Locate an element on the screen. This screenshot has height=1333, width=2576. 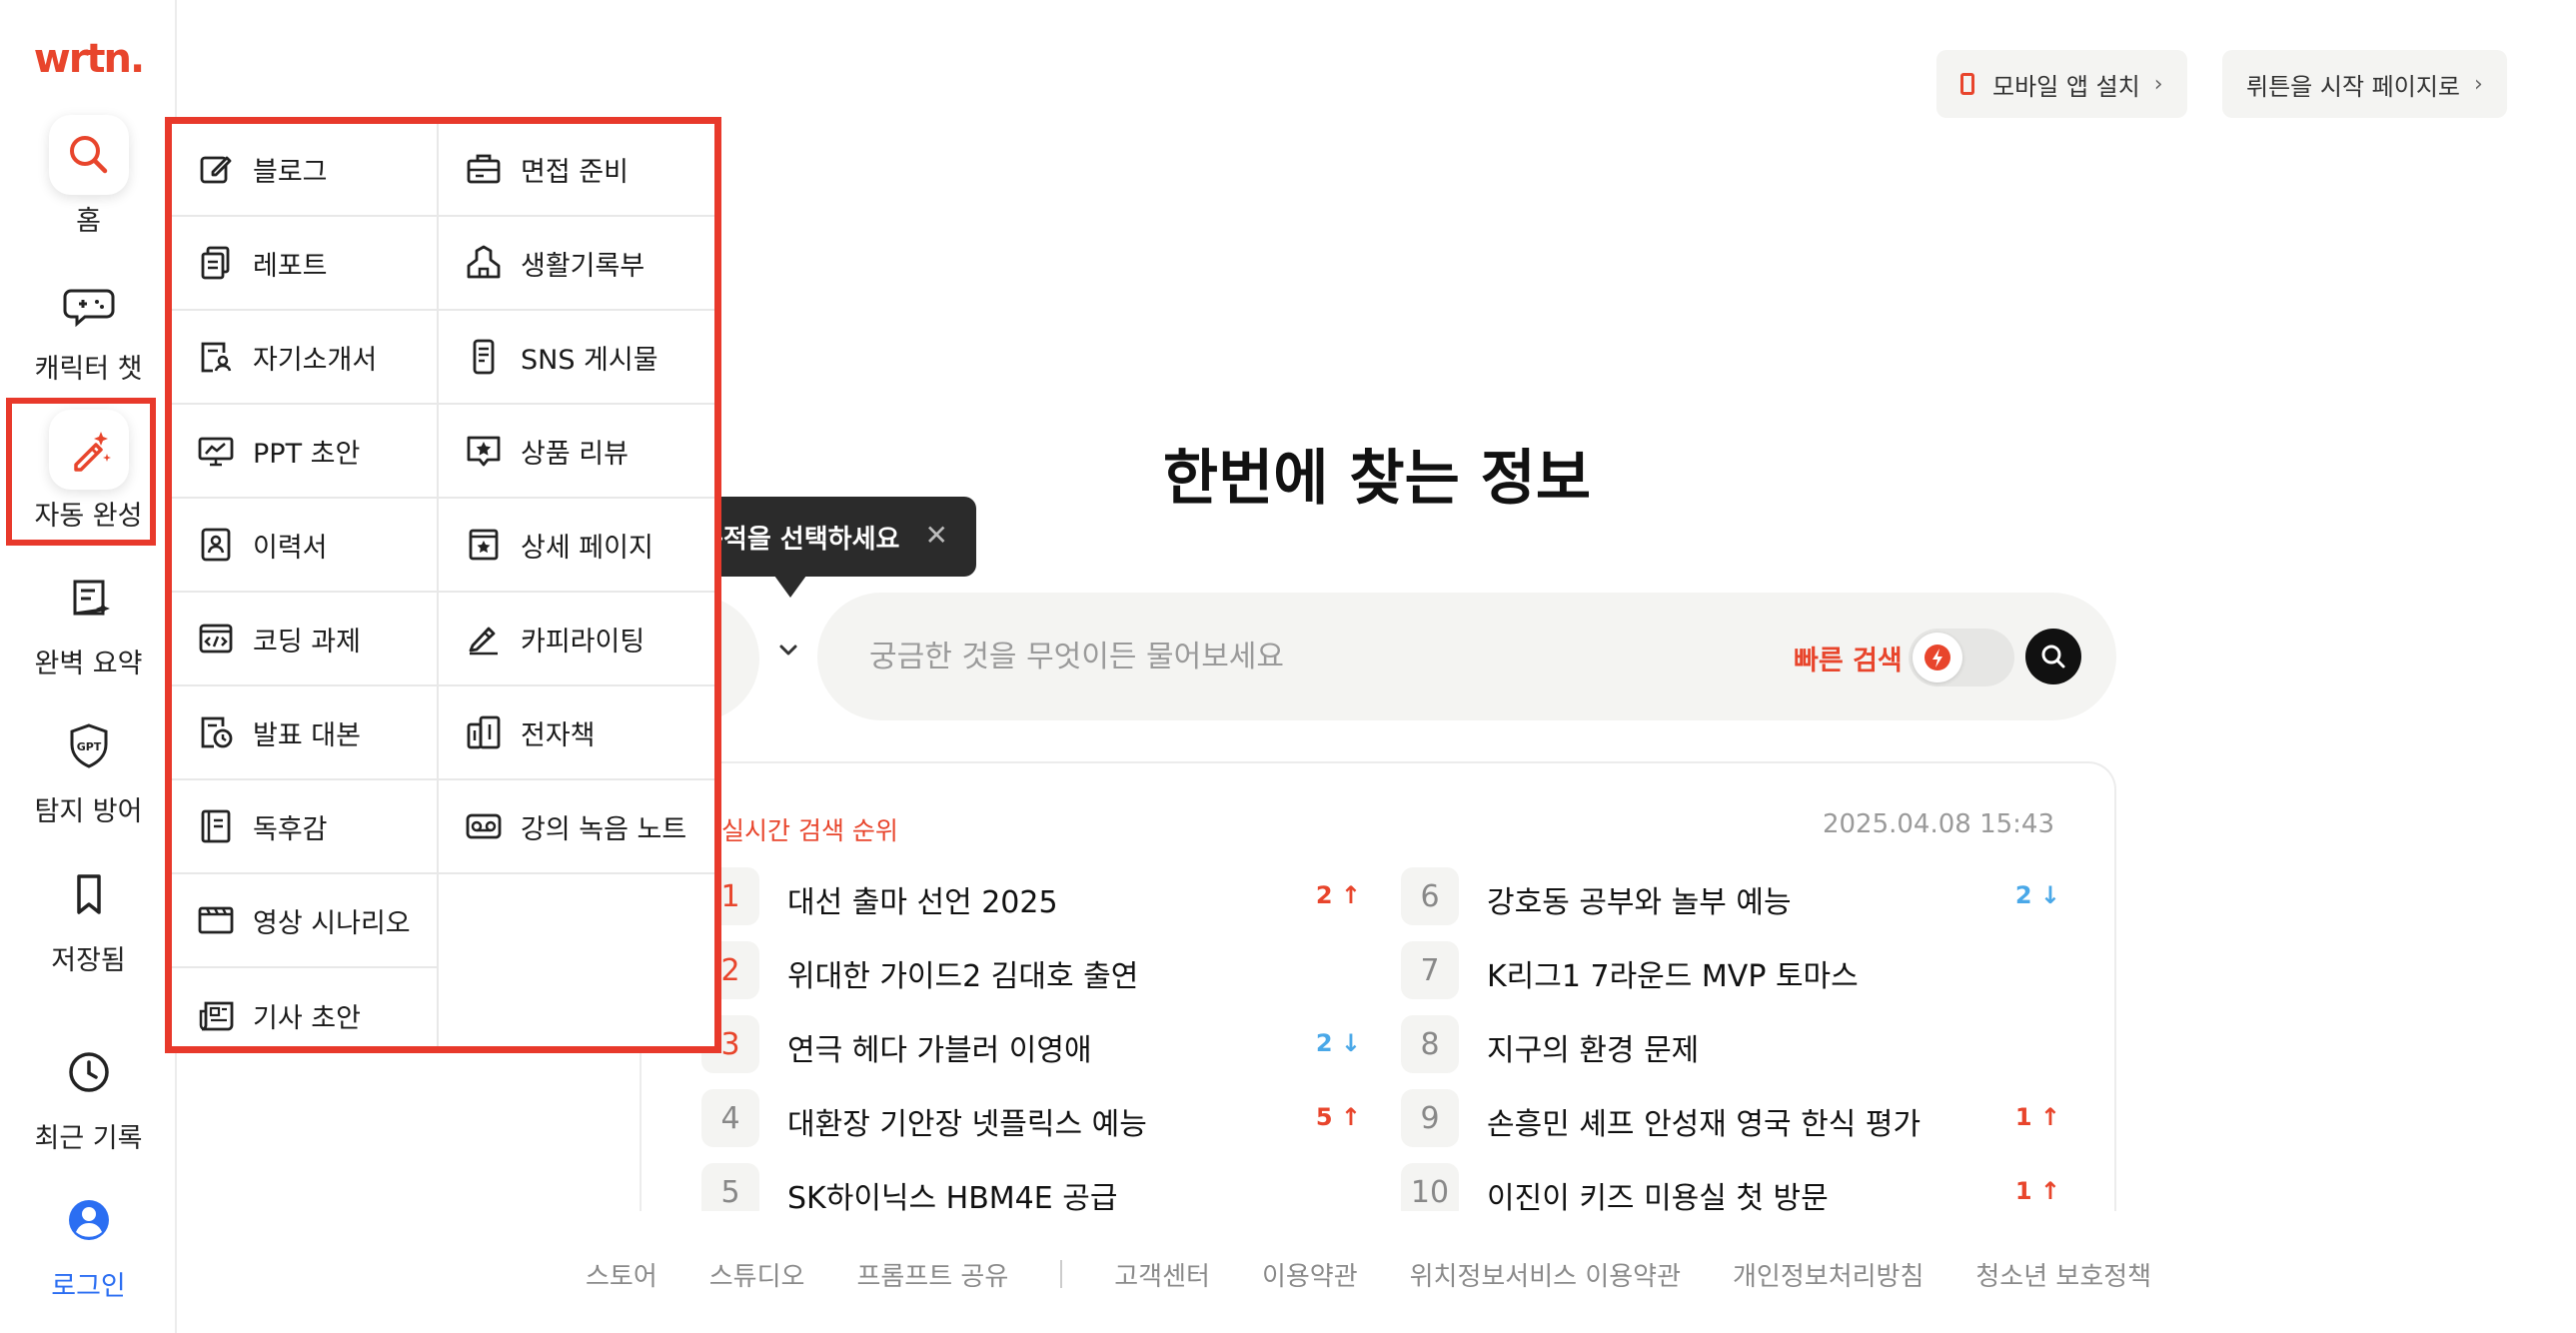
close-icon: ✕ is located at coordinates (936, 535).